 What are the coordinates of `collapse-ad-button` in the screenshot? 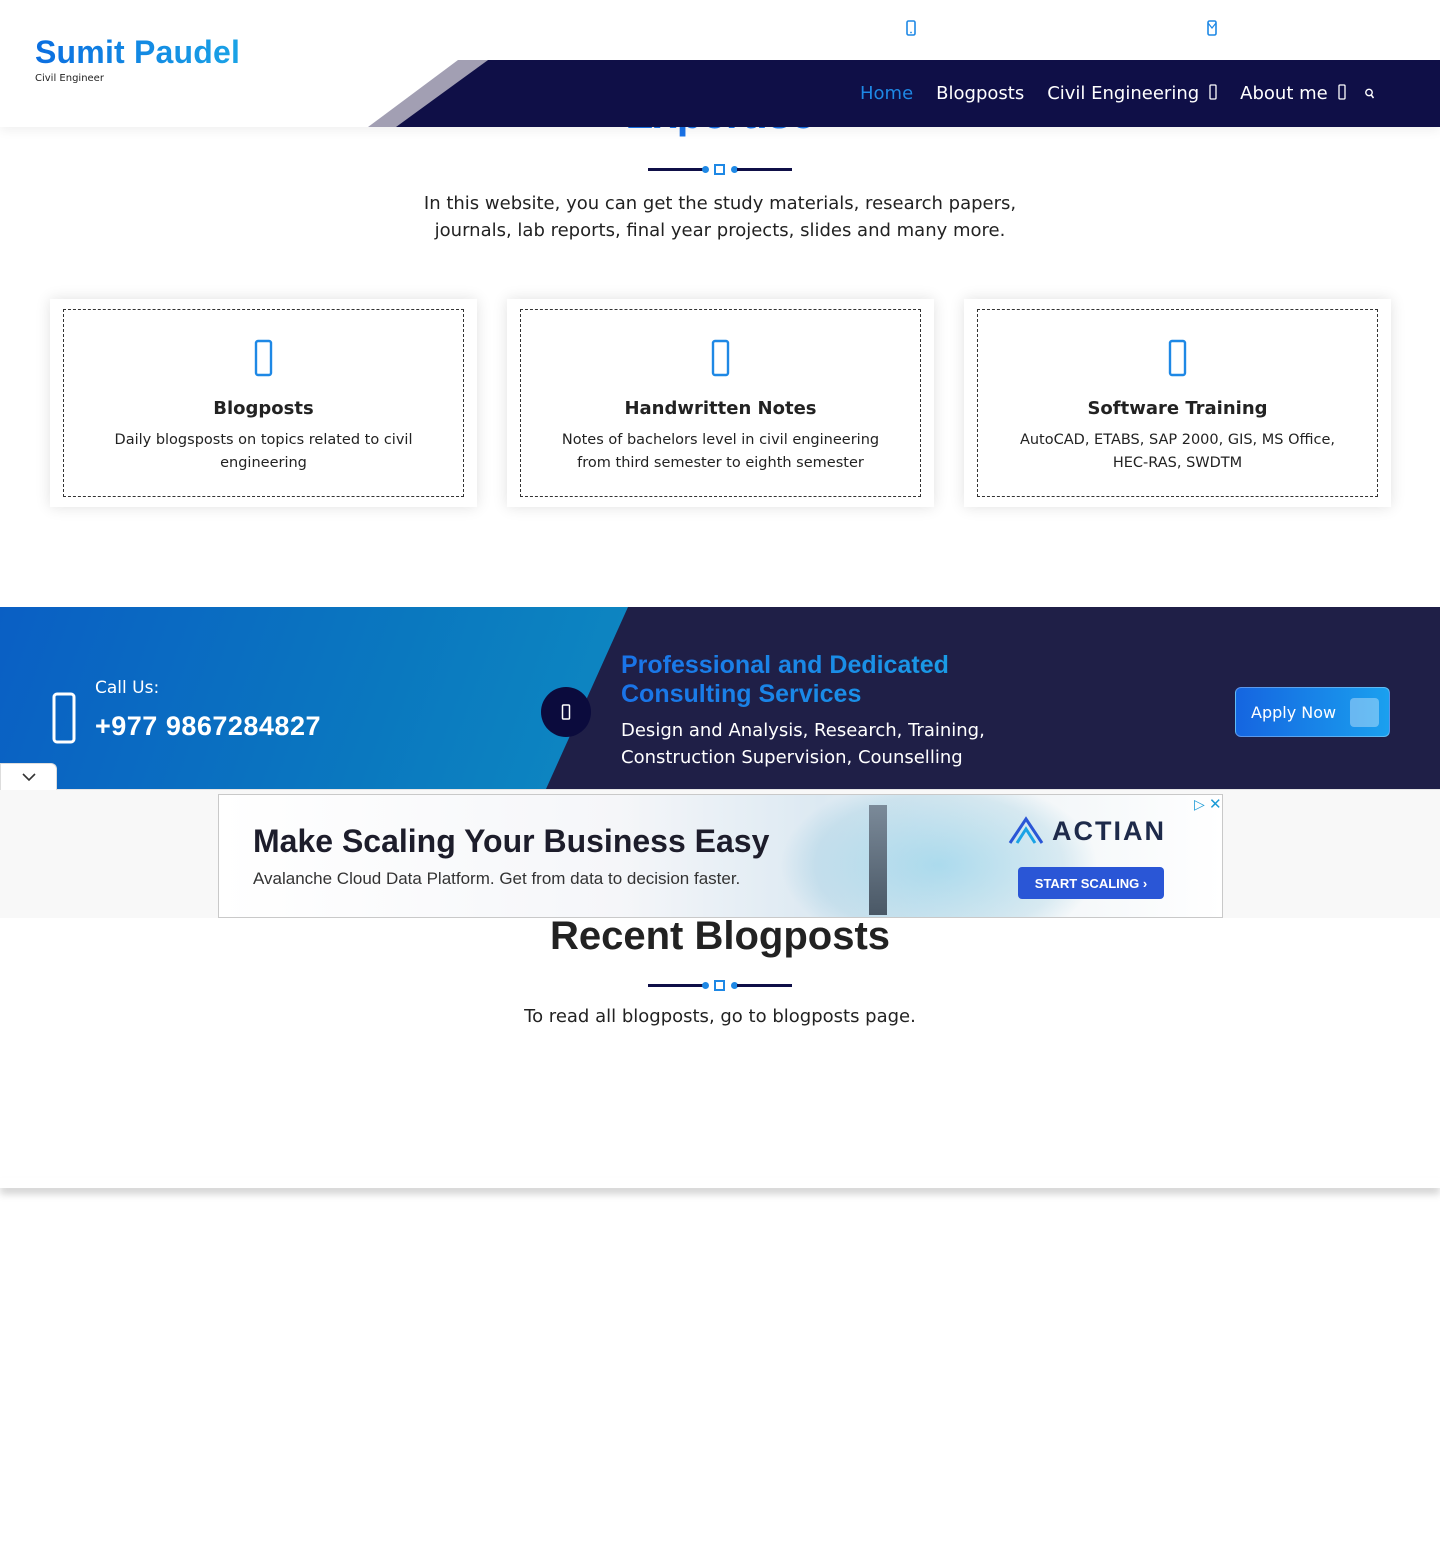 It's located at (28, 776).